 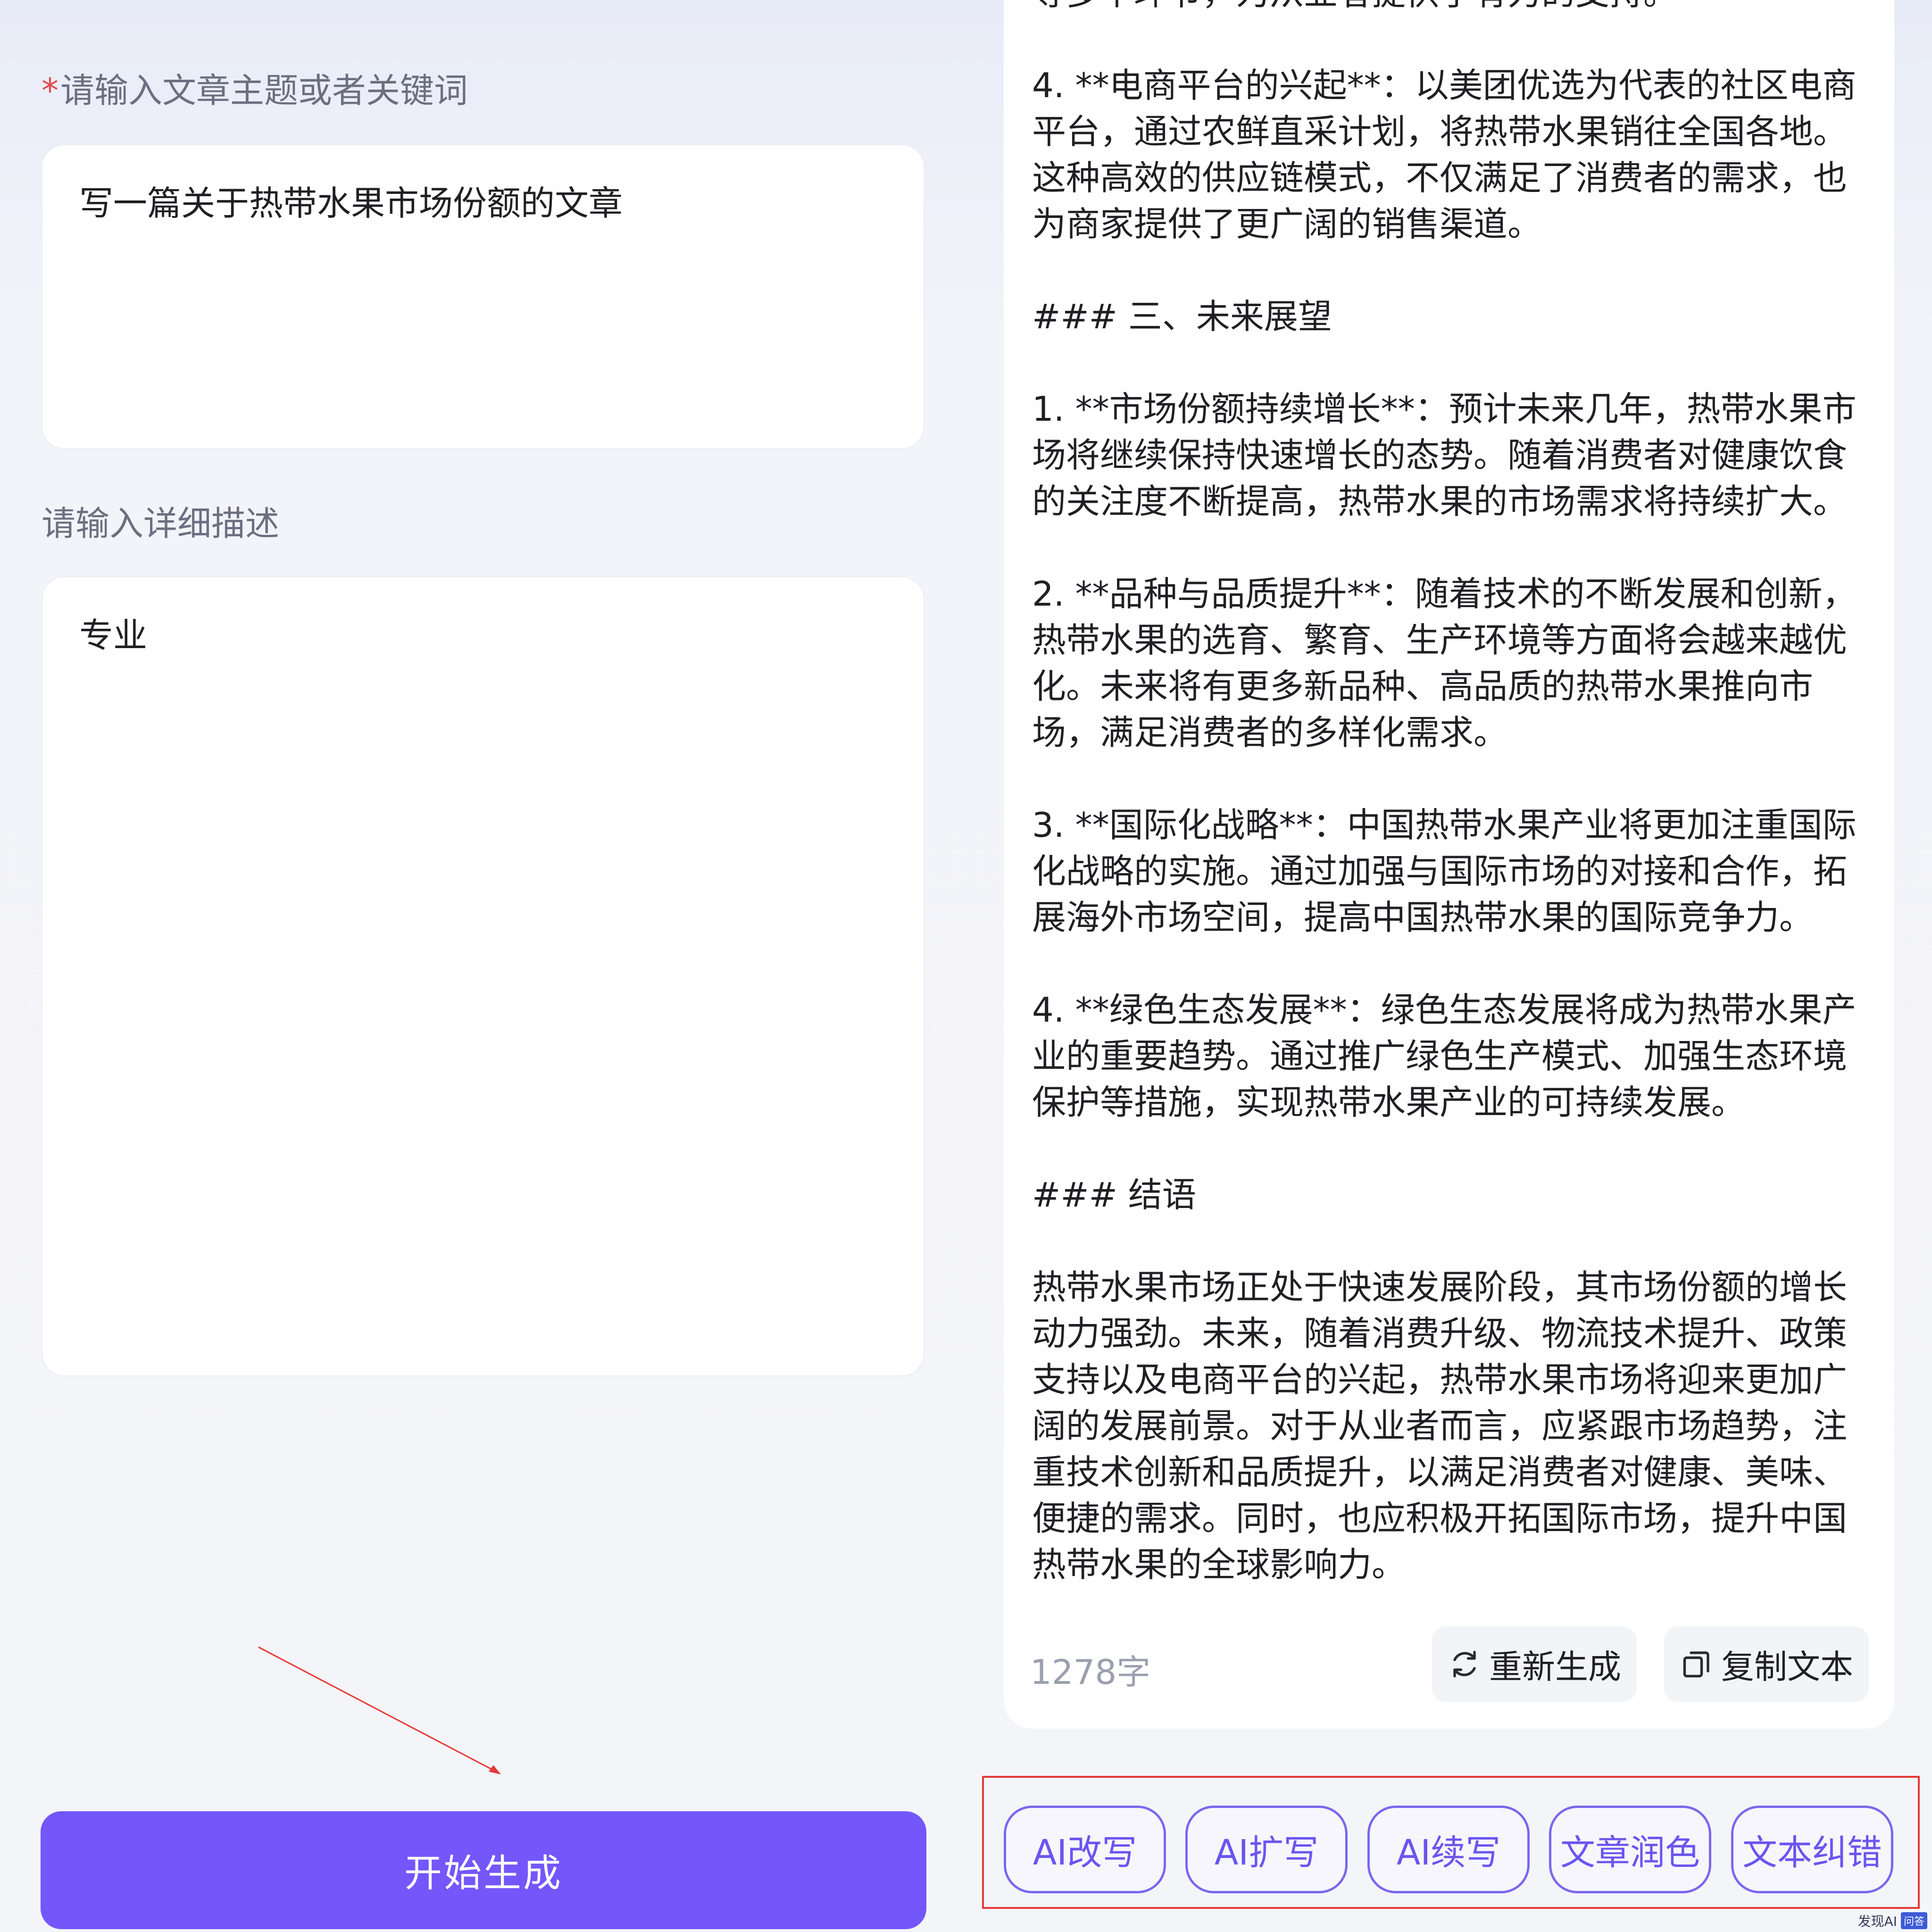 What do you see at coordinates (1914, 1920) in the screenshot?
I see `watermark-badge: 问答` at bounding box center [1914, 1920].